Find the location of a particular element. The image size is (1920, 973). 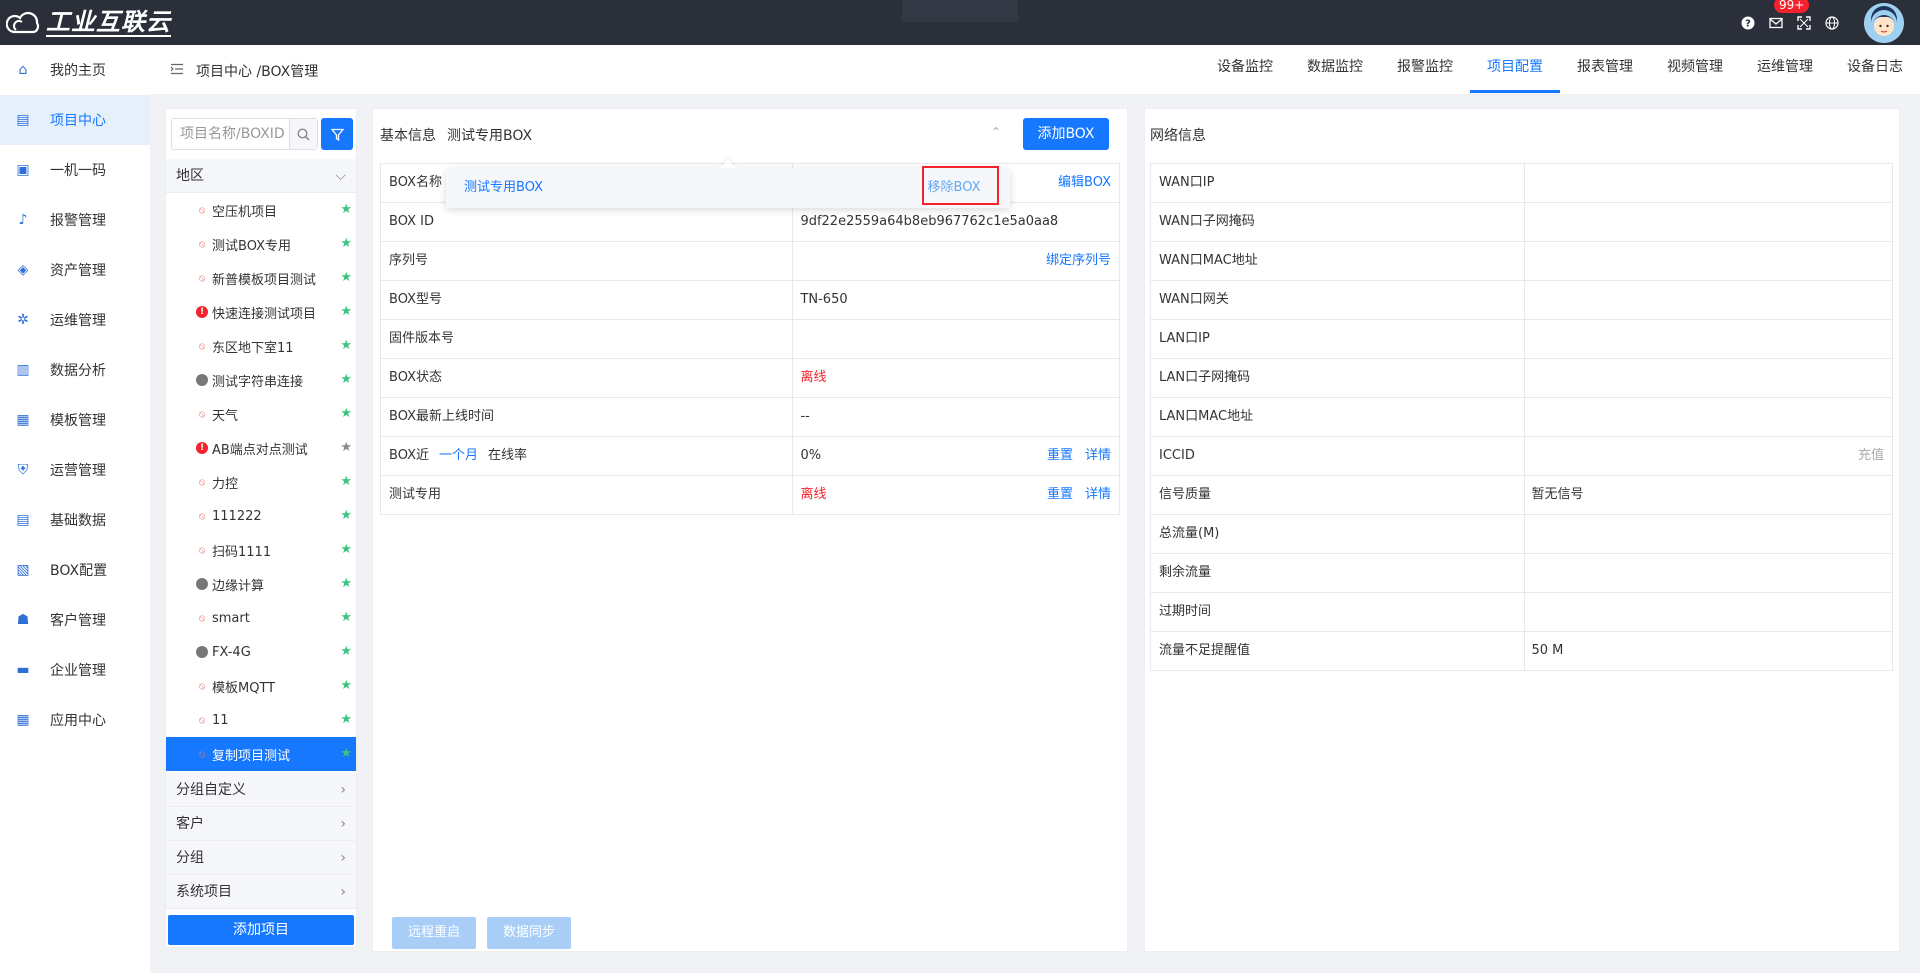

search-button is located at coordinates (303, 134).